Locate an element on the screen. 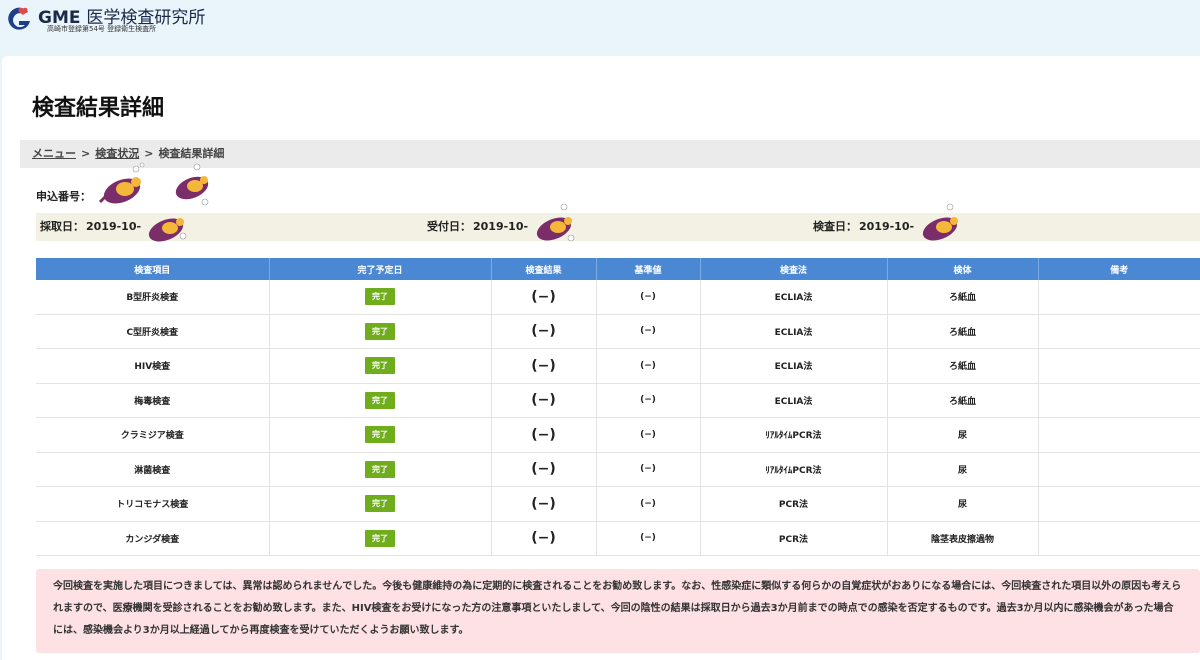  table-row: B型肝炎検査 完了 (−) (−) ECLIA法 ろ紙血 is located at coordinates (618, 297).